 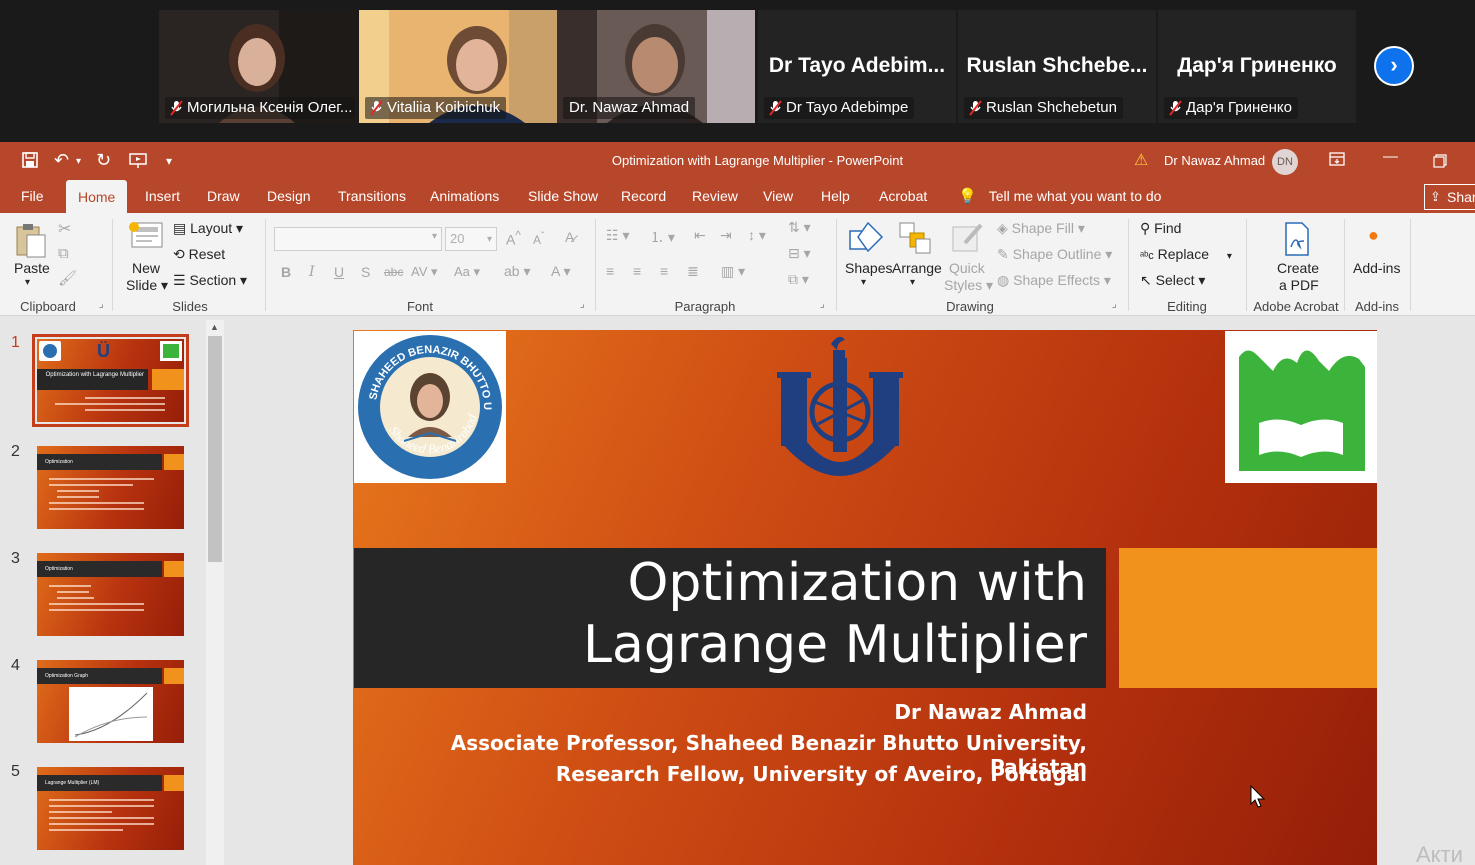 What do you see at coordinates (1285, 162) in the screenshot?
I see `avatar: DN` at bounding box center [1285, 162].